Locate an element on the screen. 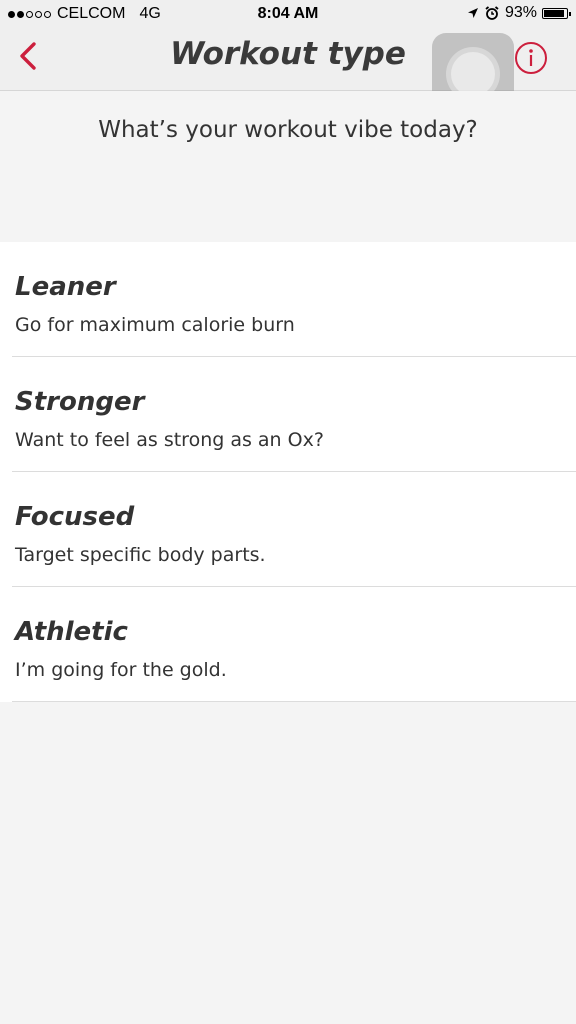 Image resolution: width=576 pixels, height=1024 pixels. option-title: Stronger is located at coordinates (80, 402).